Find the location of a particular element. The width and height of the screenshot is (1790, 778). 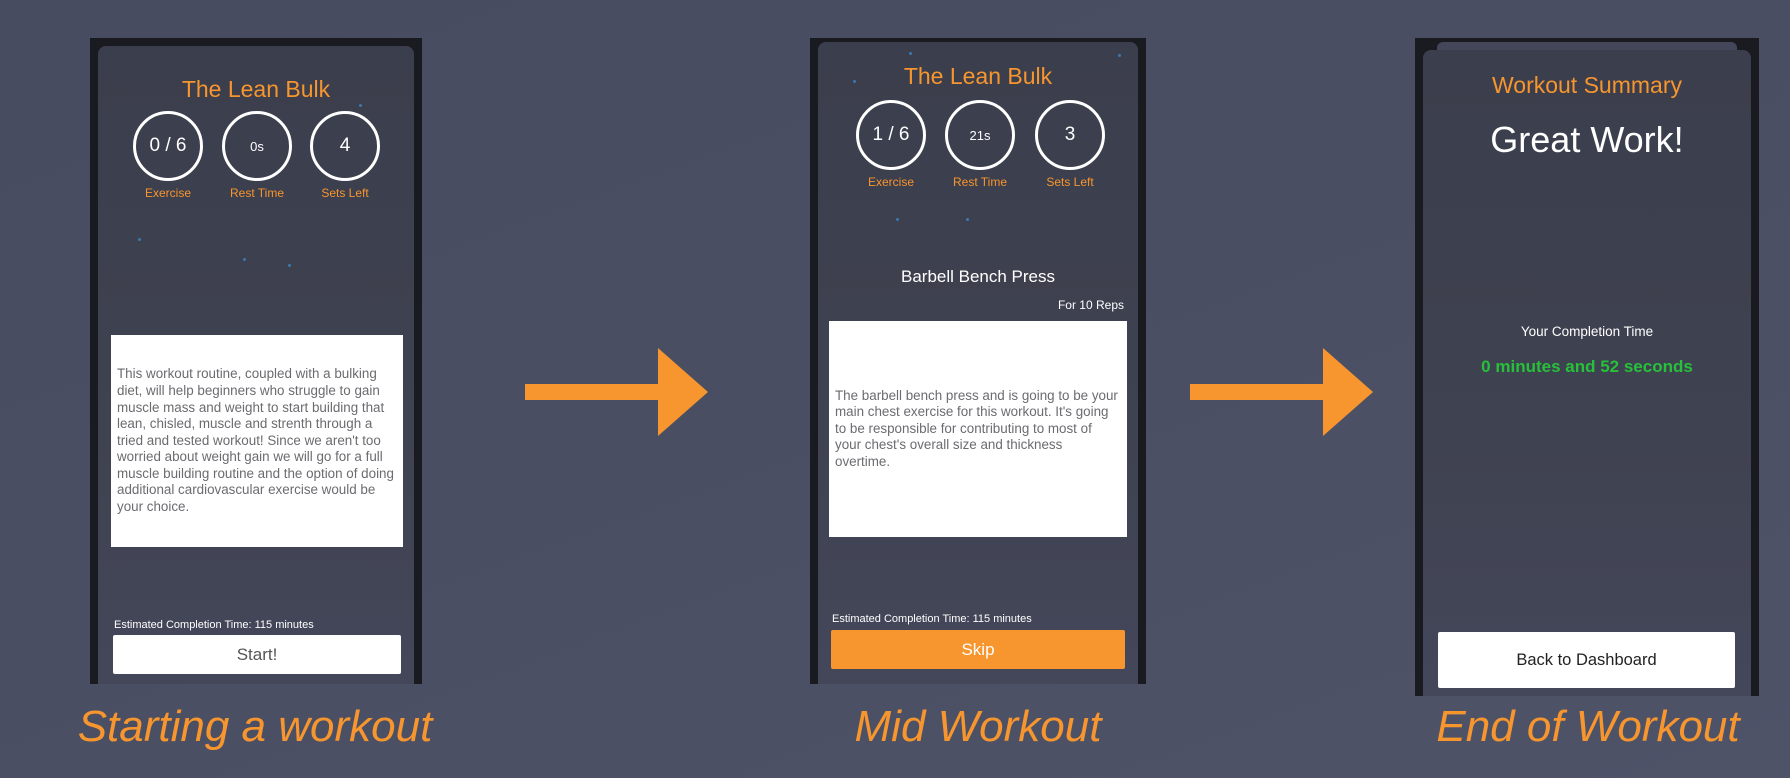

stat-exercise: 0 / 6 Exercise is located at coordinates (168, 155).